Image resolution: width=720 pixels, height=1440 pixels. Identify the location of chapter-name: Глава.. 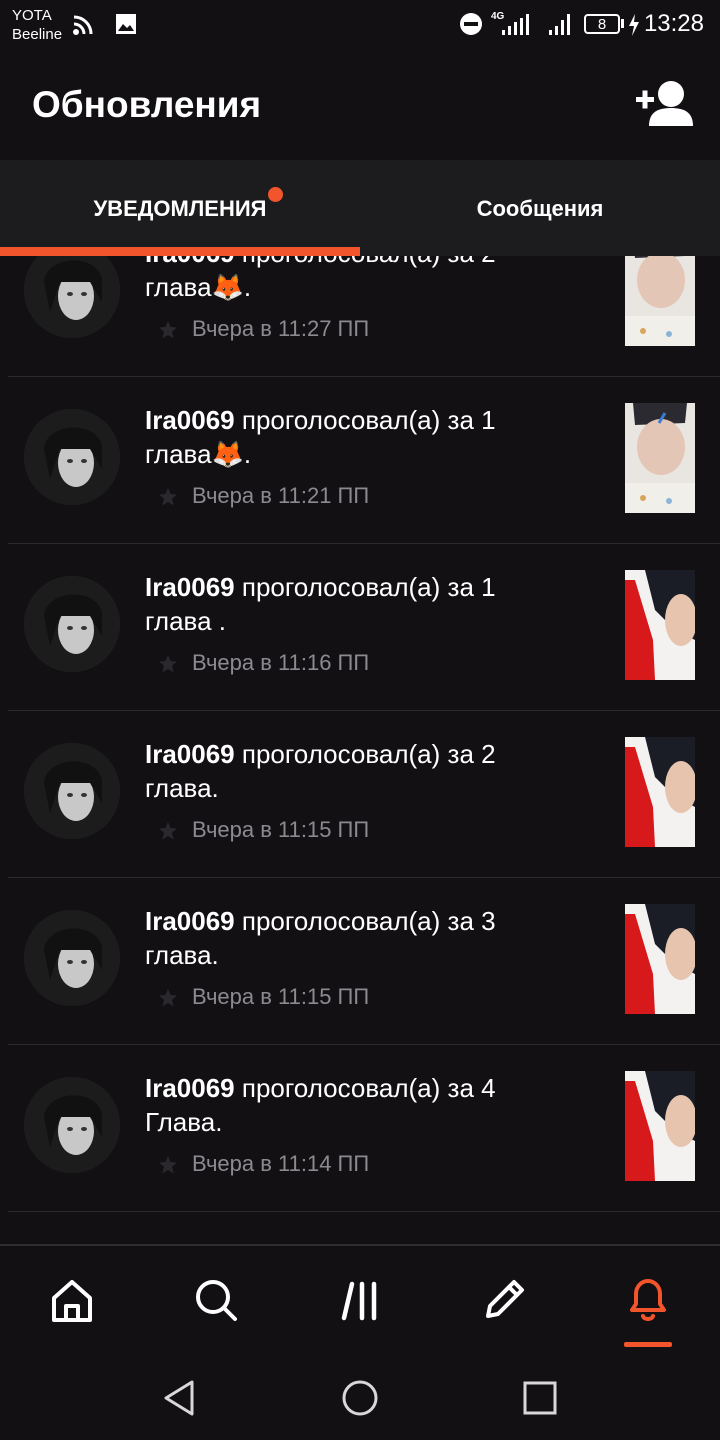
(184, 1122).